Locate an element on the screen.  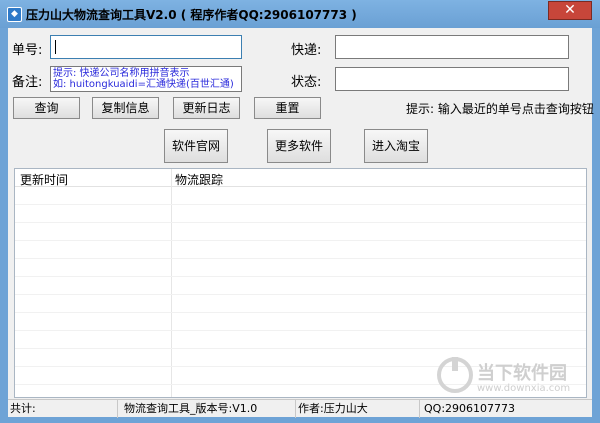
status-label: 状态: is located at coordinates (306, 82).